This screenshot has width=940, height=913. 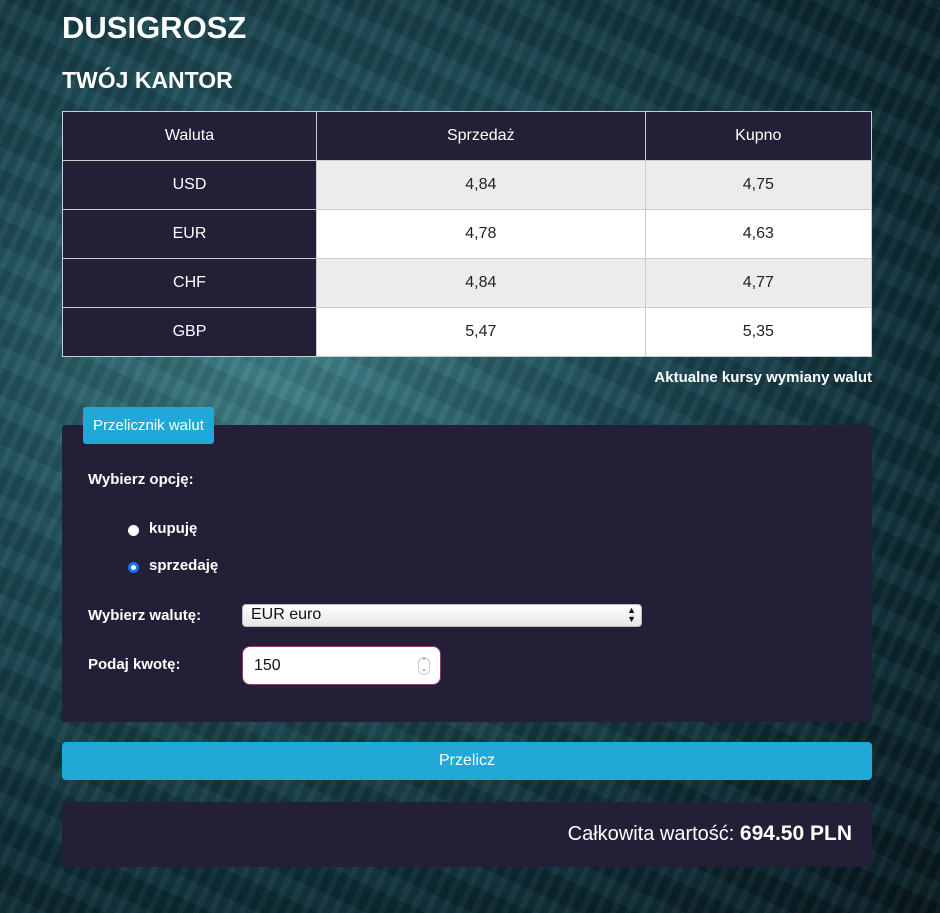 I want to click on table-row: EUR 4,78 4,63, so click(x=467, y=234).